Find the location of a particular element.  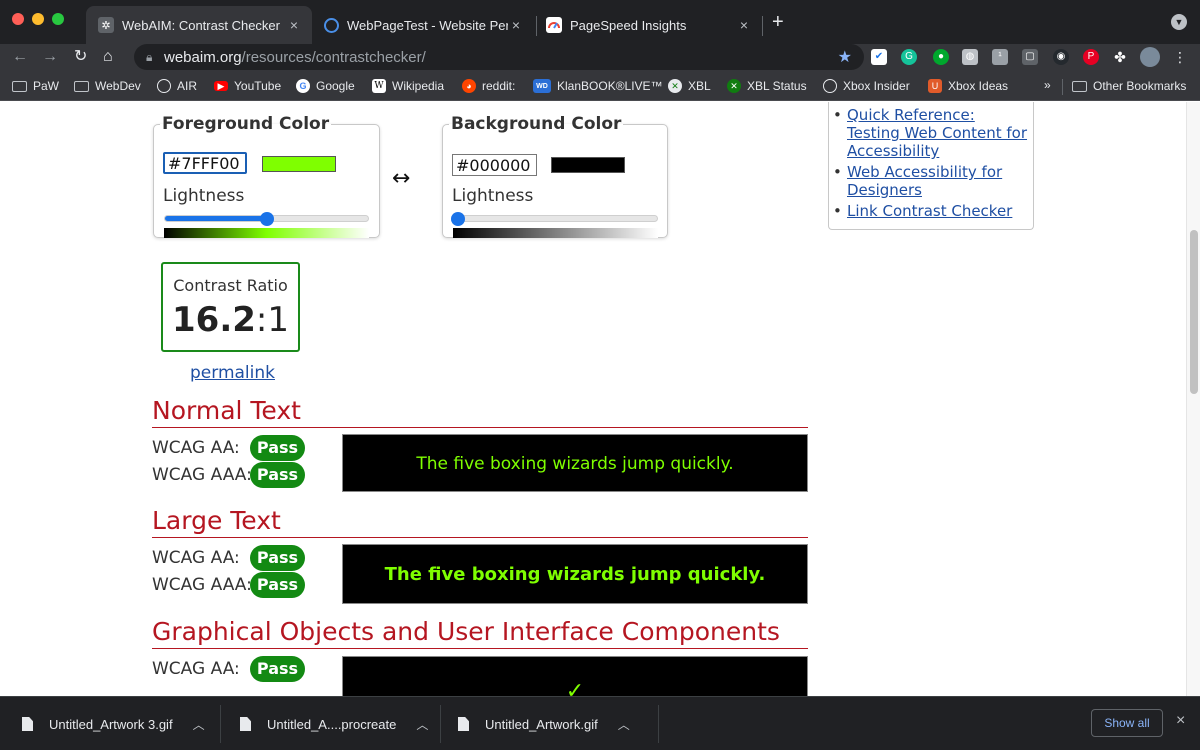

show-all-button: Show all is located at coordinates (1127, 723).